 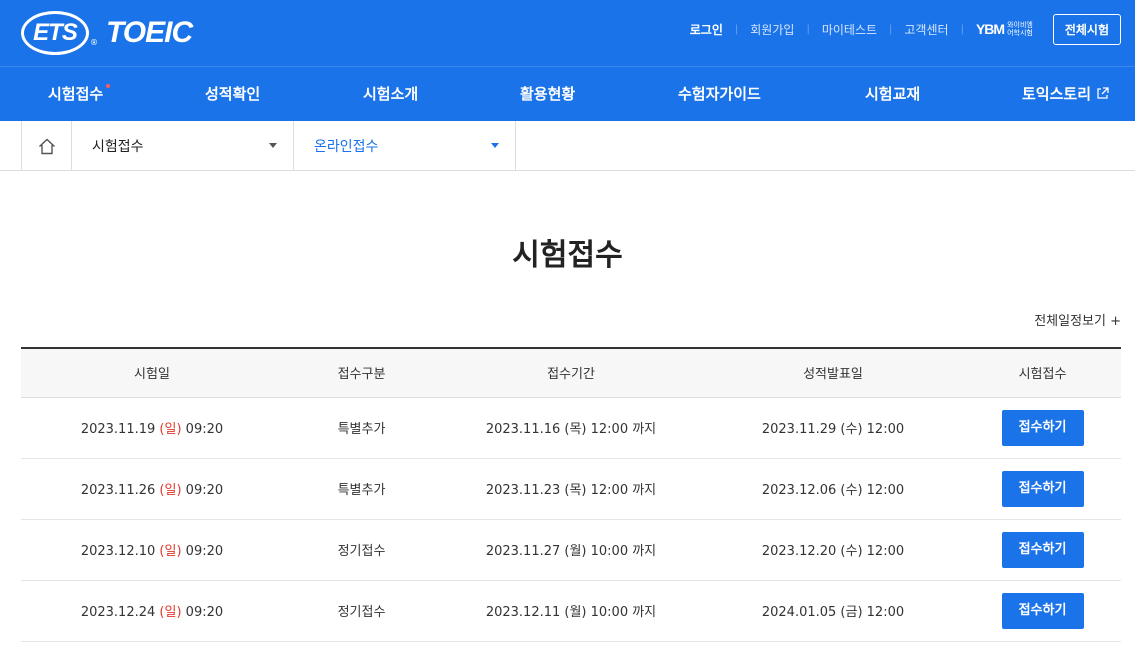 I want to click on location-nav: 시험접수 온라인접수, so click(x=567, y=146).